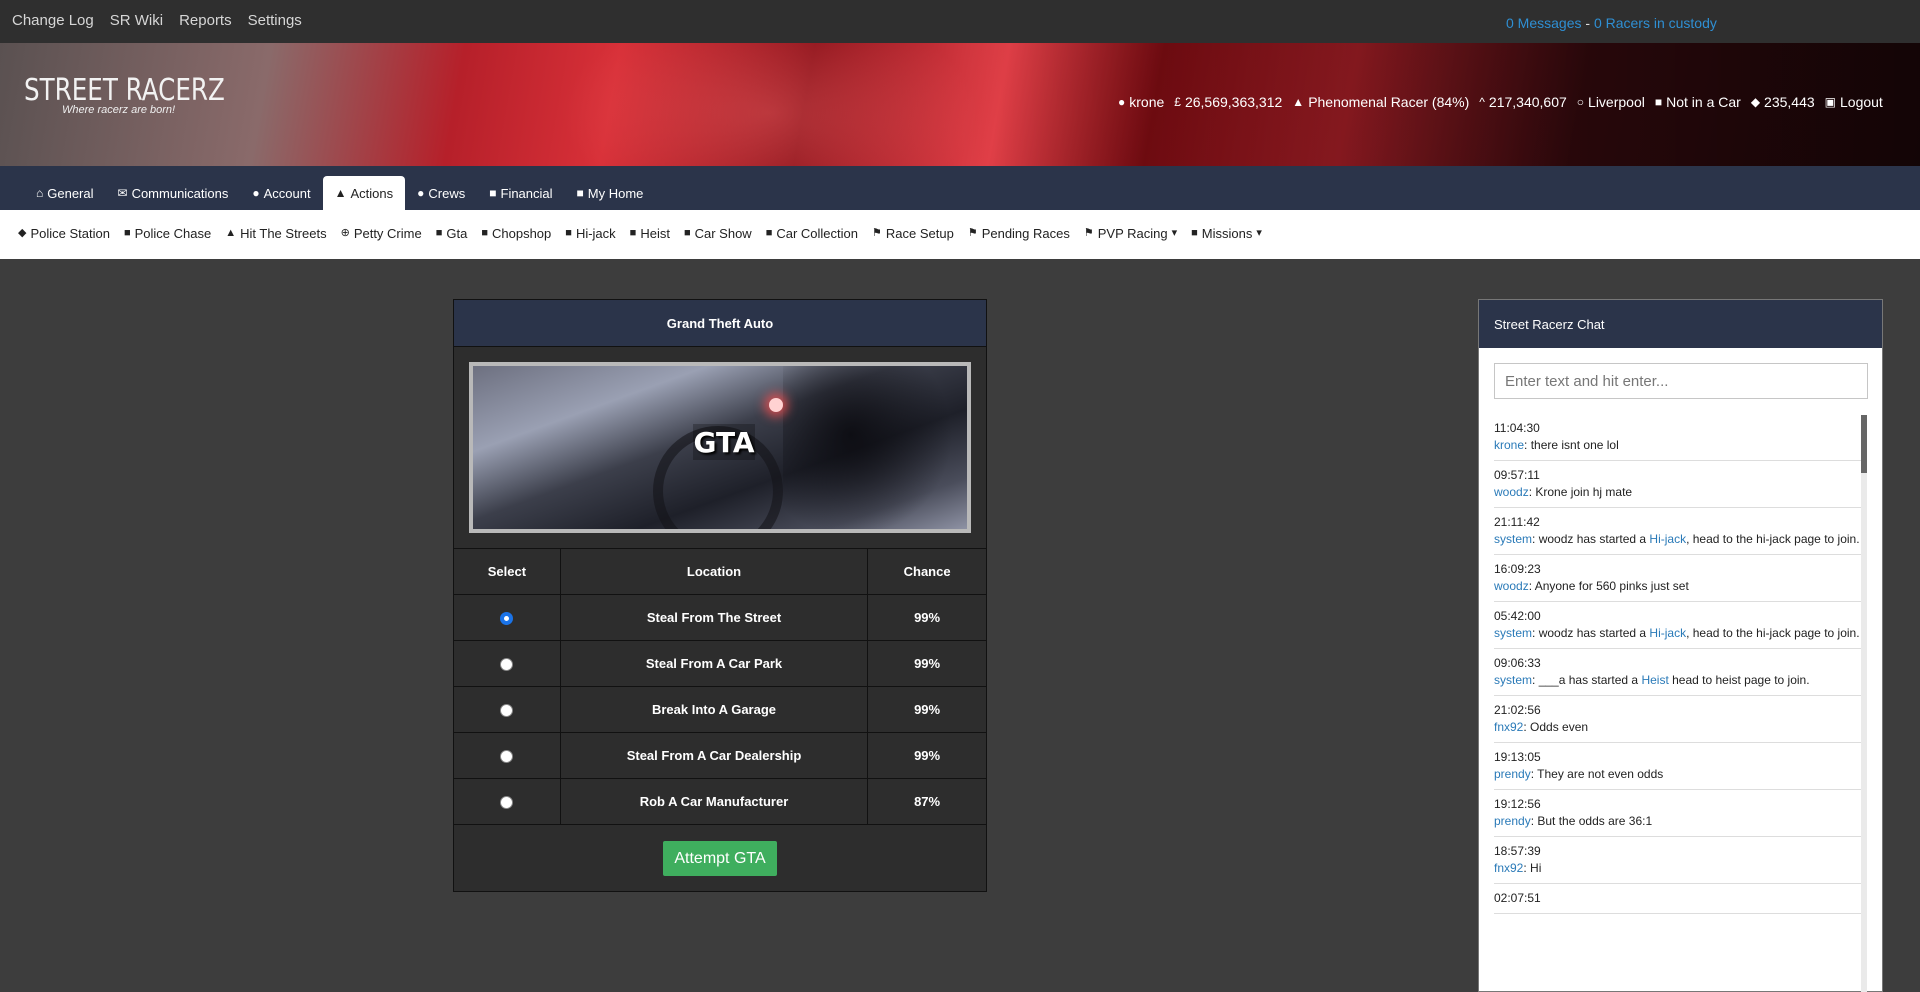  Describe the element at coordinates (1517, 757) in the screenshot. I see `message-time: 19:13:05` at that location.